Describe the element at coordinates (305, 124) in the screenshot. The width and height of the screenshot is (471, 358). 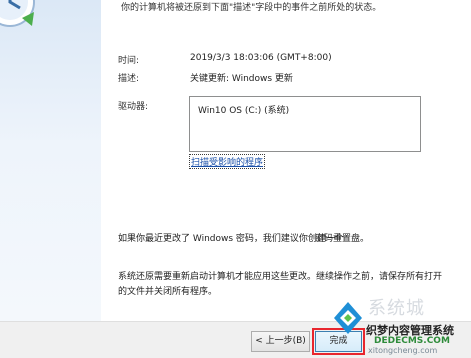
I see `drive-list: Win10 OS (C:) (系统)` at that location.